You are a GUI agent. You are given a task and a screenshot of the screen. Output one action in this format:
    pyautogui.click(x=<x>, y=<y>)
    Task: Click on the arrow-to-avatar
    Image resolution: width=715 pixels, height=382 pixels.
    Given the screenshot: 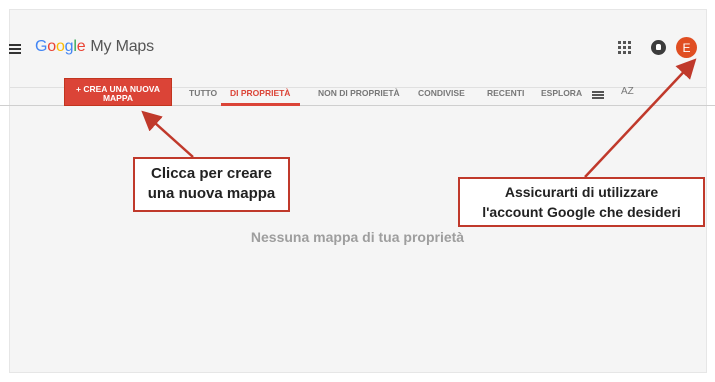 What is the action you would take?
    pyautogui.click(x=640, y=118)
    